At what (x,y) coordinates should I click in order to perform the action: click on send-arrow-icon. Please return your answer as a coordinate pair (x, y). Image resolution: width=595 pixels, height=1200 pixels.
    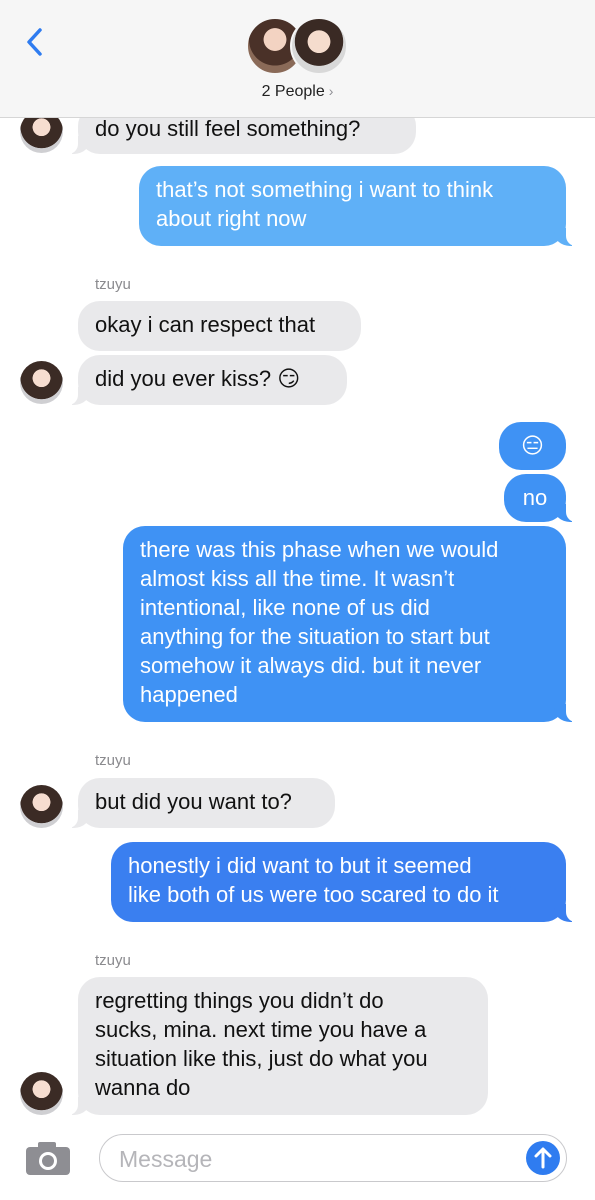
    Looking at the image, I should click on (543, 1158).